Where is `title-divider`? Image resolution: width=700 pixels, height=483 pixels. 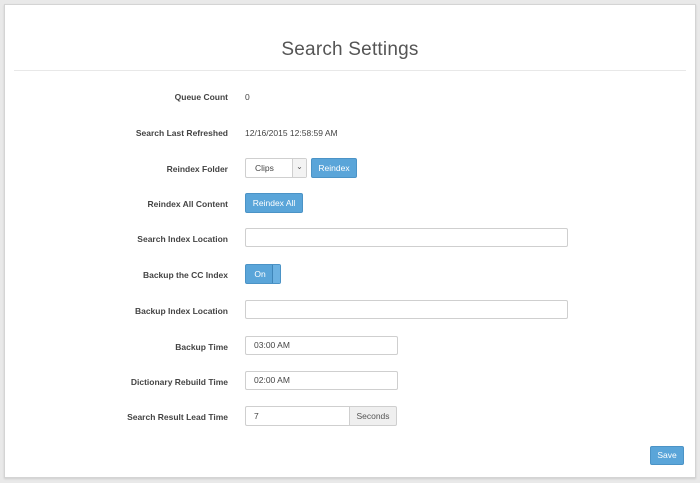
title-divider is located at coordinates (350, 70).